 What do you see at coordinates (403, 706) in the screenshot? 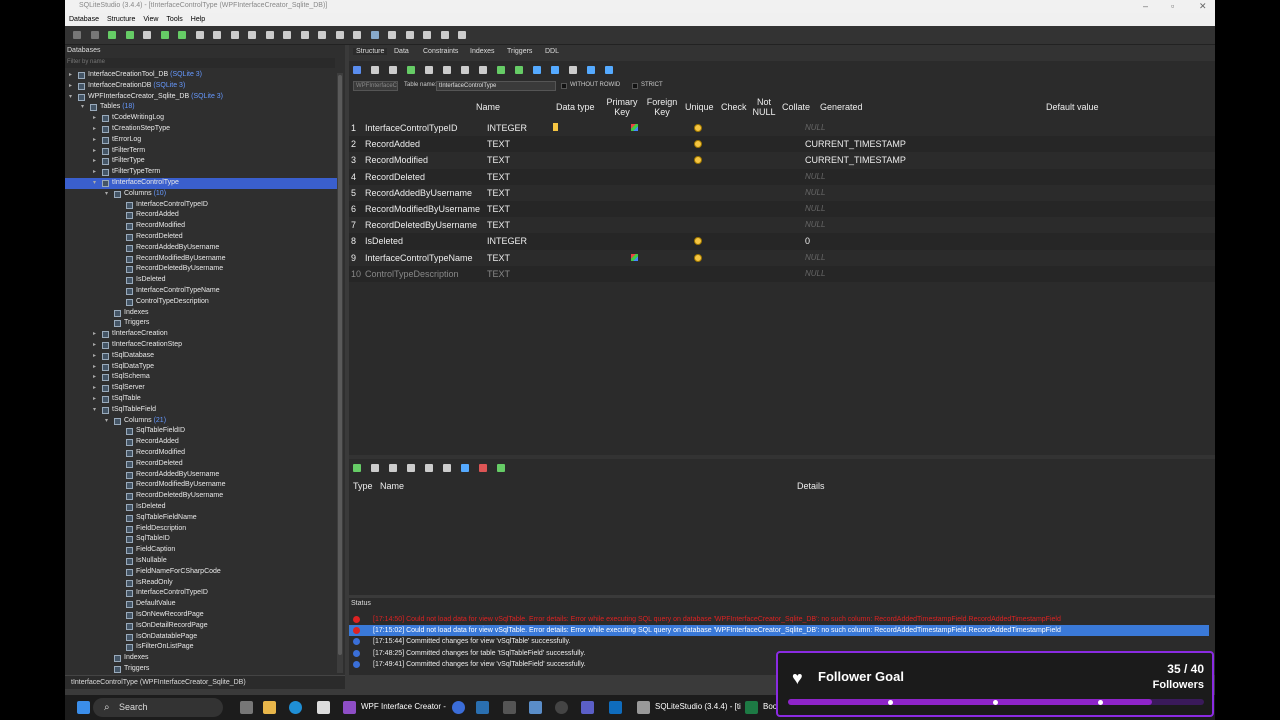
I see `taskbar-app-label: WPF Interface Creator -` at bounding box center [403, 706].